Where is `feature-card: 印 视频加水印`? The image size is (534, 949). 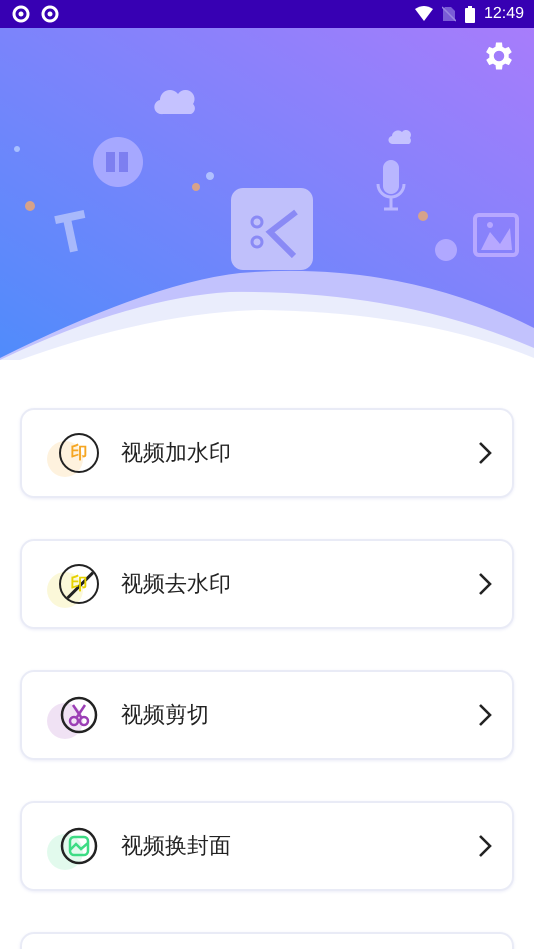 feature-card: 印 视频加水印 is located at coordinates (267, 453).